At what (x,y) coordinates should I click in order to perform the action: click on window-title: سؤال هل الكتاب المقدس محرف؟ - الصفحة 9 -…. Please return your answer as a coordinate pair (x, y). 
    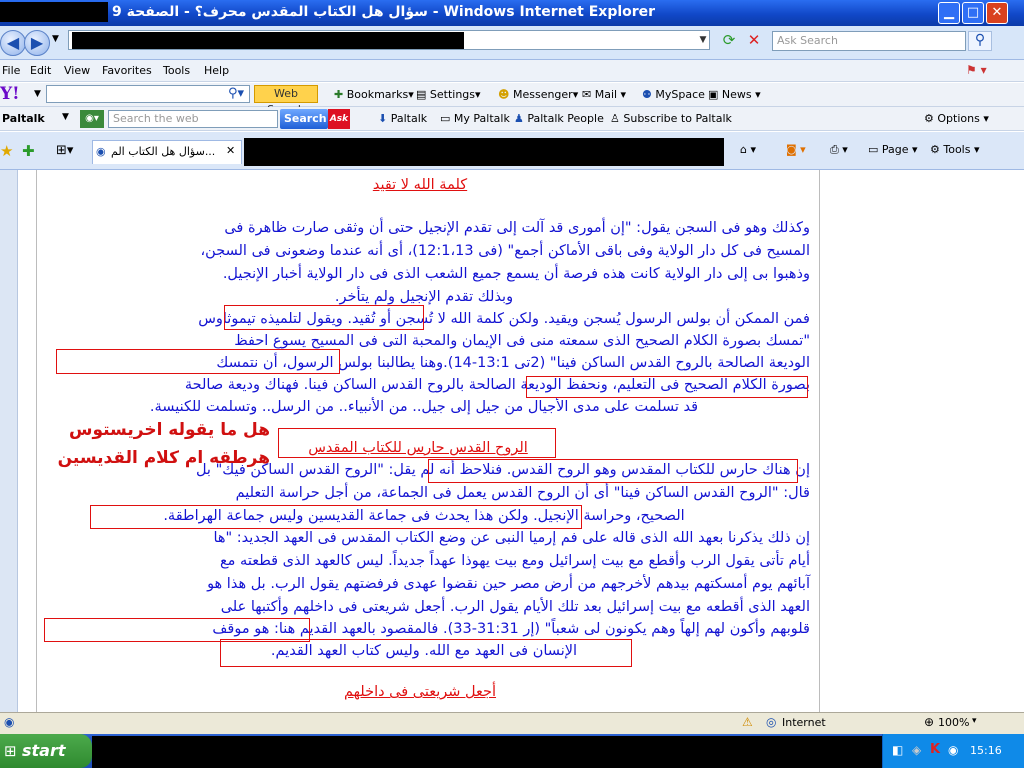
    Looking at the image, I should click on (384, 12).